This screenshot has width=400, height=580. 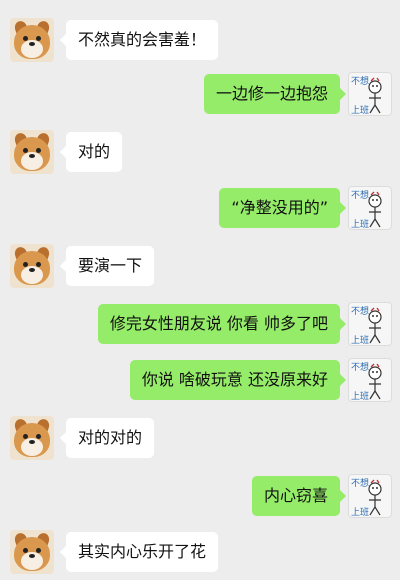 I want to click on message-bubble: 对的, so click(x=94, y=152).